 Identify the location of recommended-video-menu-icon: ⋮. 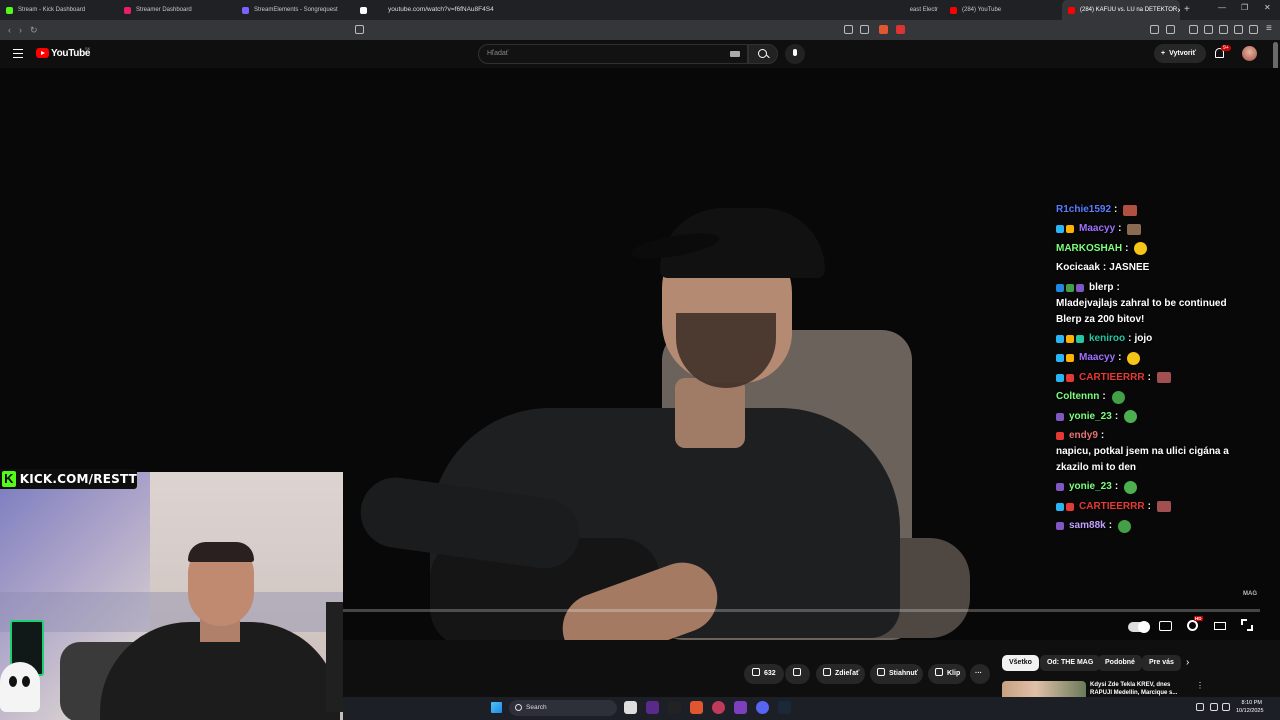
(1200, 685).